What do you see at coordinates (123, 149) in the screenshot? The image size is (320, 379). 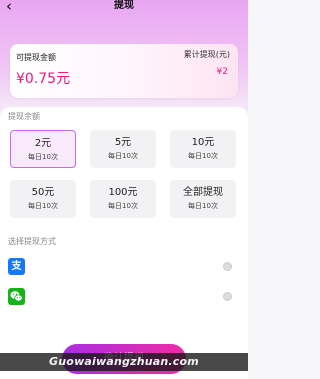 I see `amount-option-5: 5元 每日10次` at bounding box center [123, 149].